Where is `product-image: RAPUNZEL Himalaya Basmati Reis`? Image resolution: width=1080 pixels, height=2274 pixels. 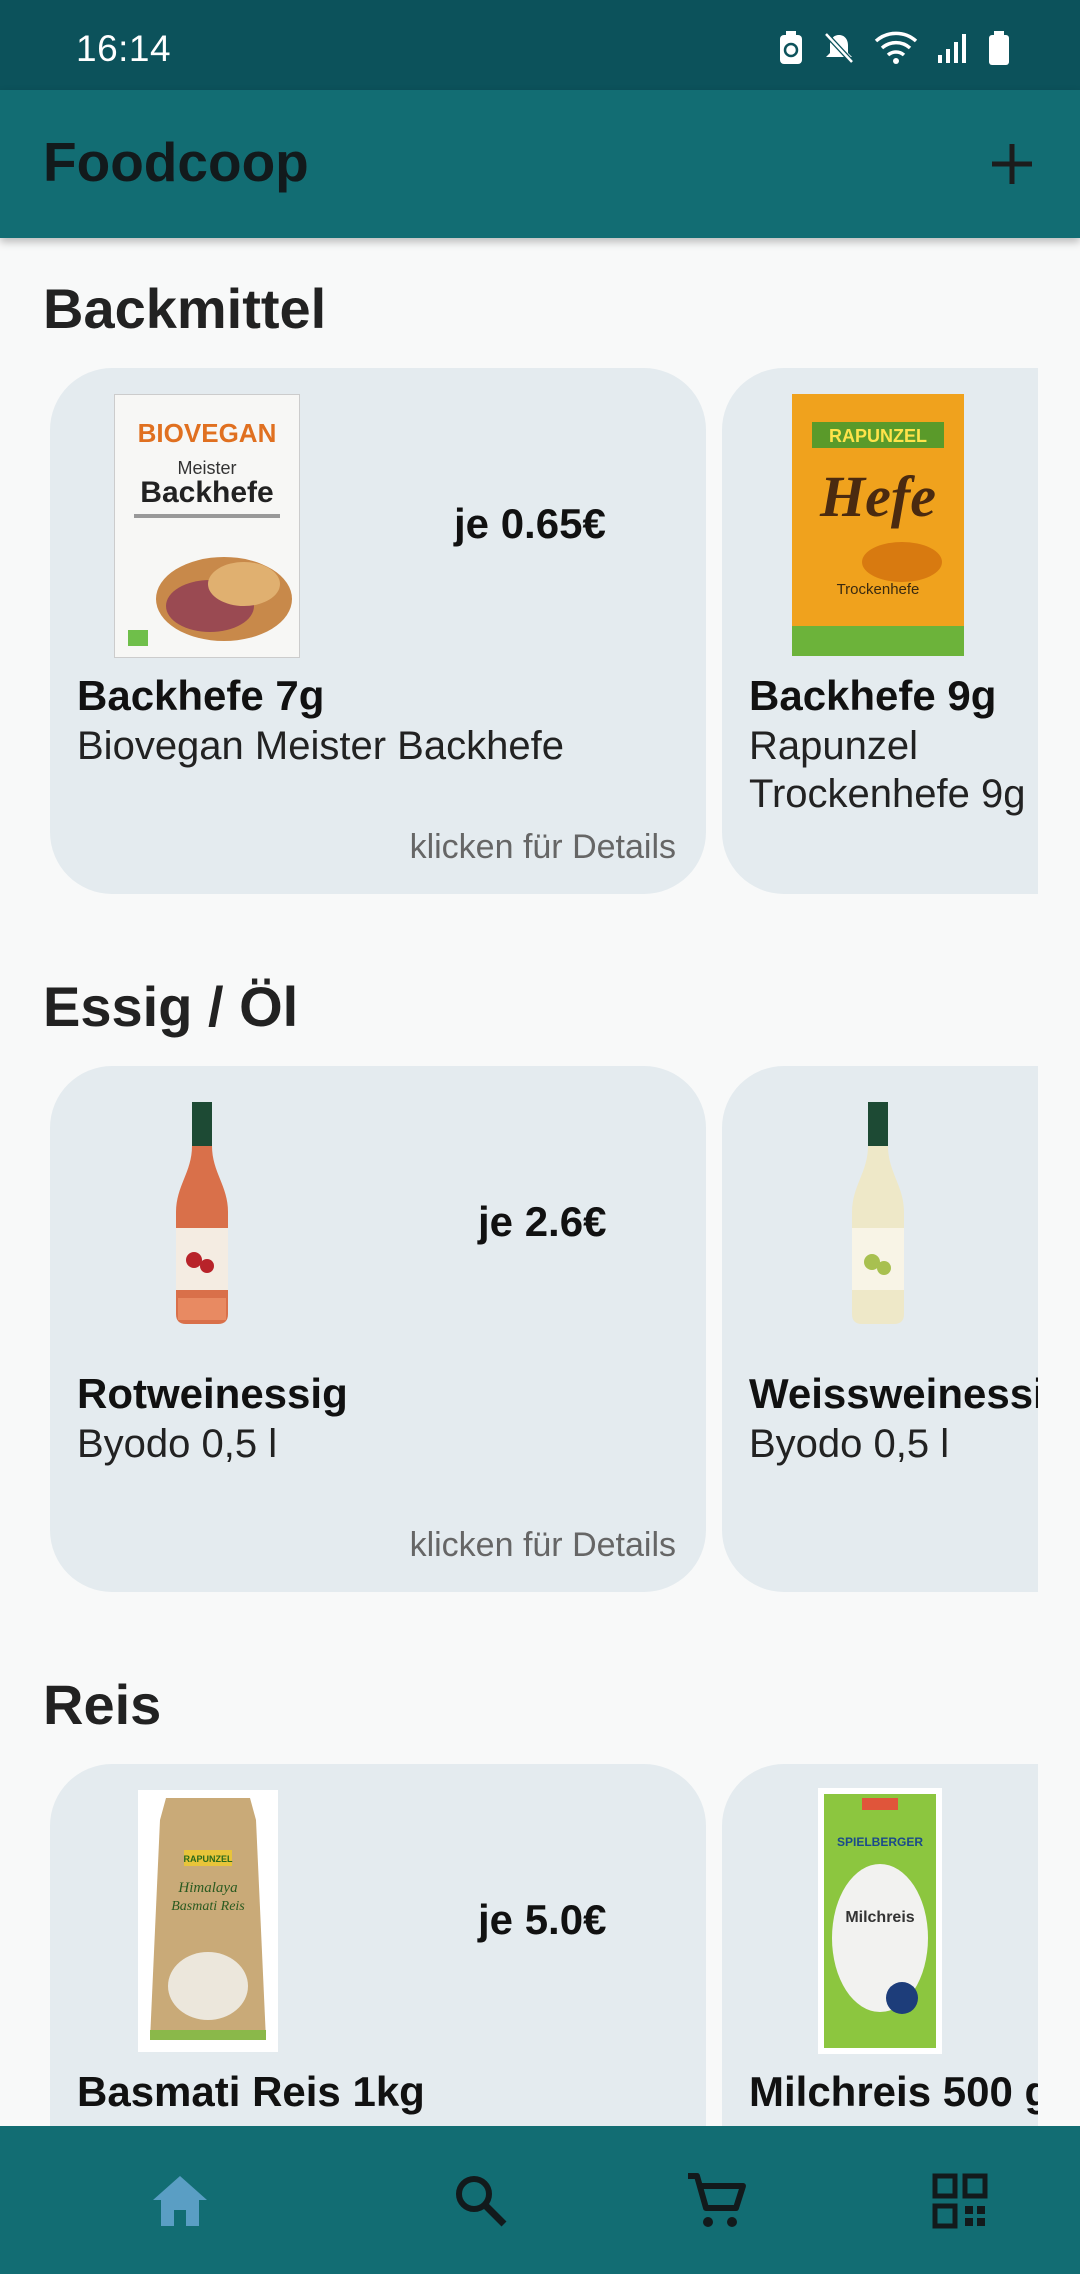 product-image: RAPUNZEL Himalaya Basmati Reis is located at coordinates (208, 1921).